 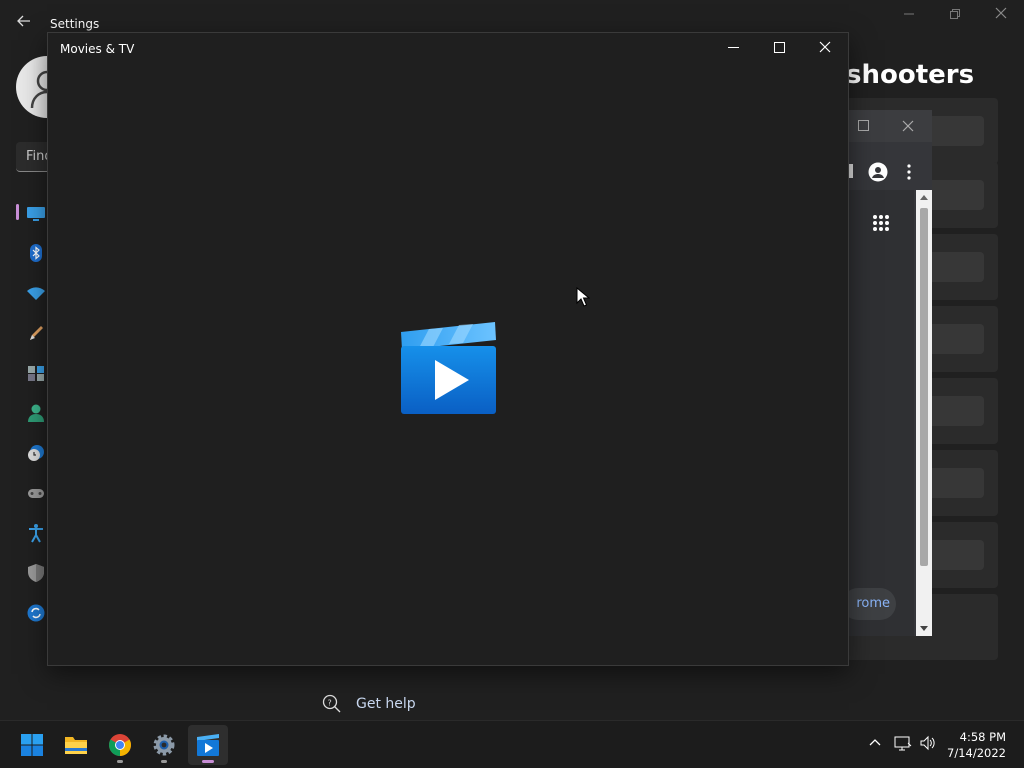 I want to click on nav-gaming-icon, so click(x=36, y=493).